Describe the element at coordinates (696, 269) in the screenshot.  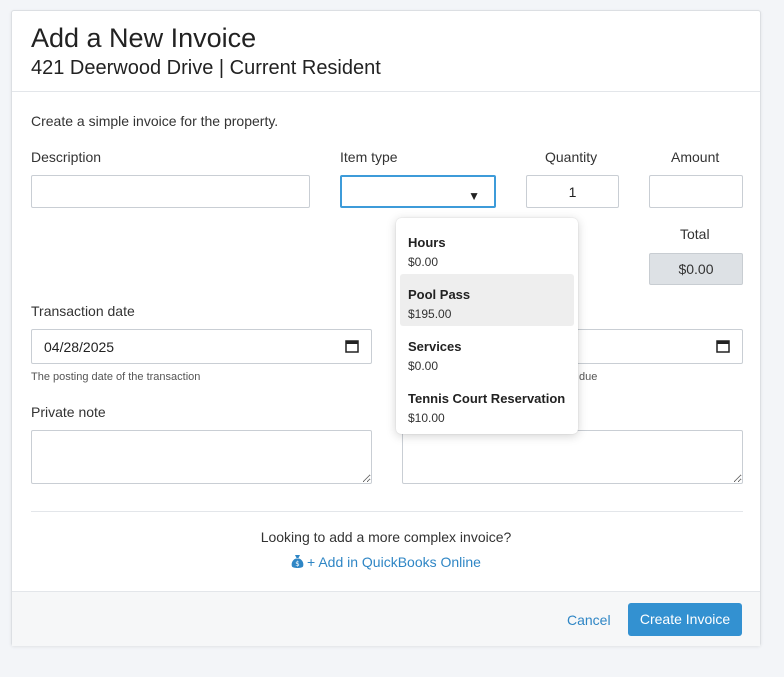
I see `total-value: $0.00` at that location.